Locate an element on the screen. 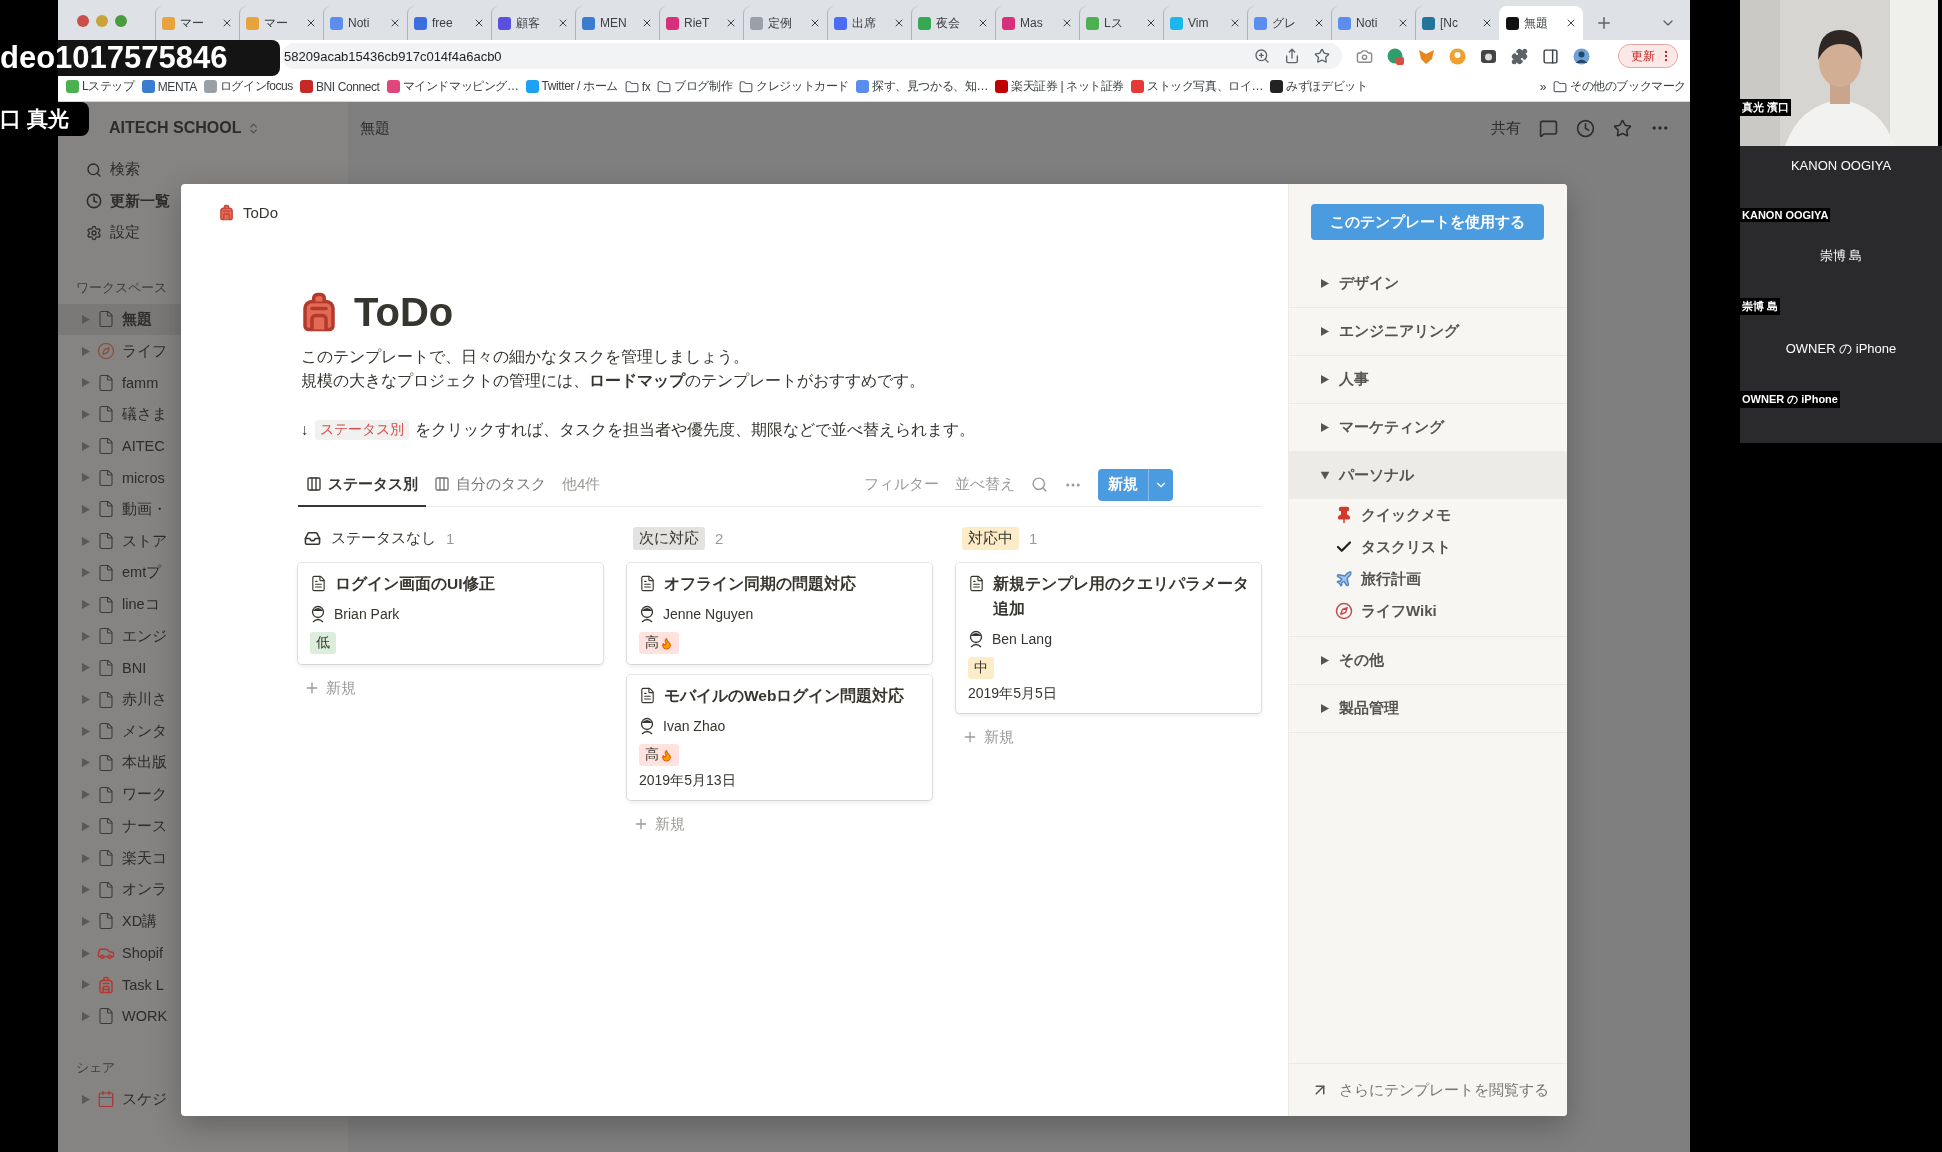  view-tab: ステータス別 is located at coordinates (362, 485).